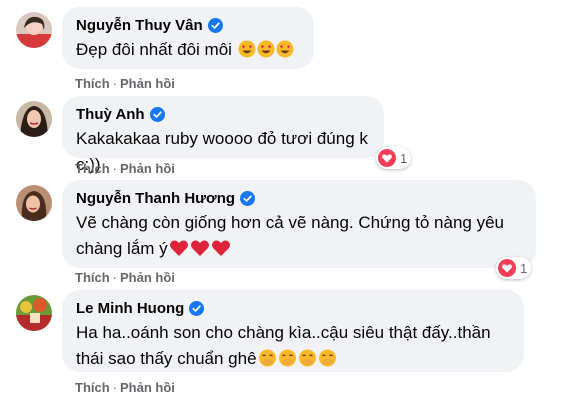  I want to click on commenter-name: Le Minh Huong, so click(130, 308).